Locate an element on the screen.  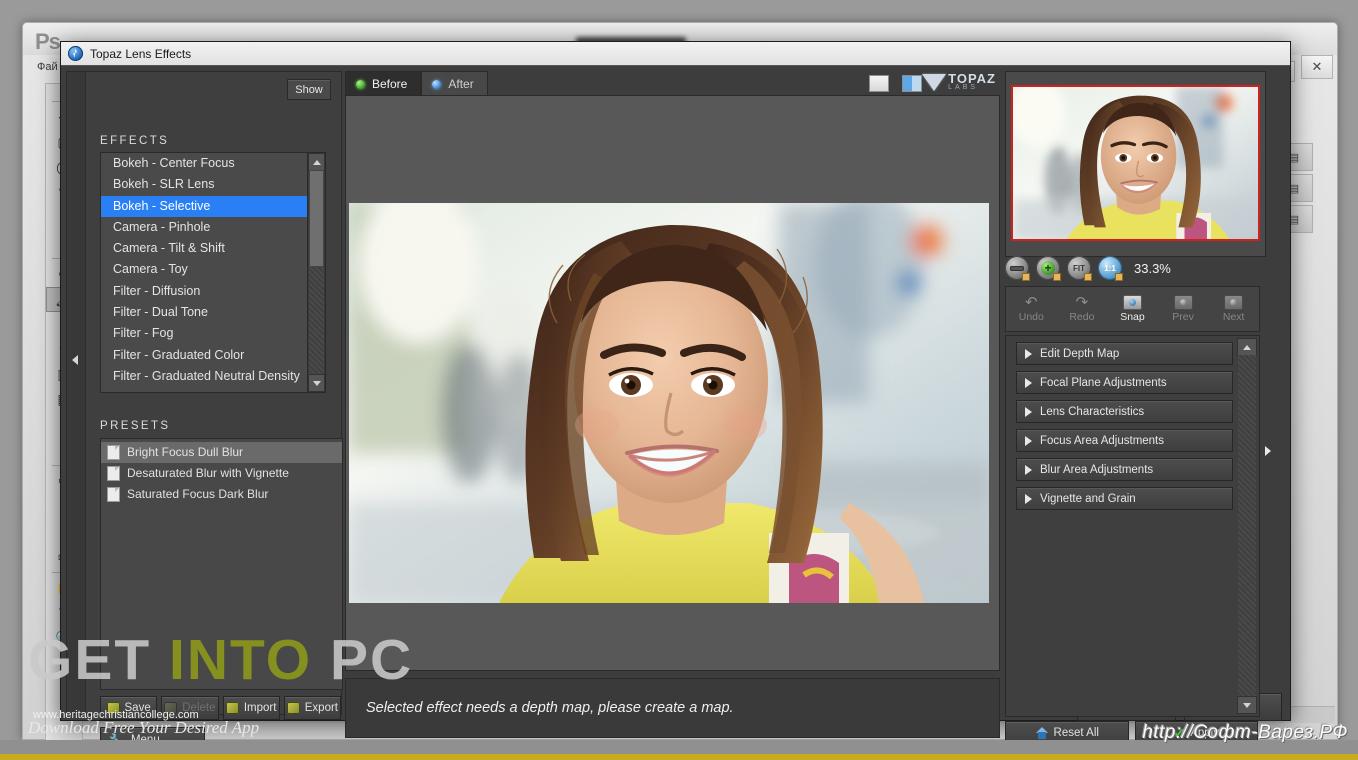
reset-all-label: Reset All is located at coordinates (1076, 733).